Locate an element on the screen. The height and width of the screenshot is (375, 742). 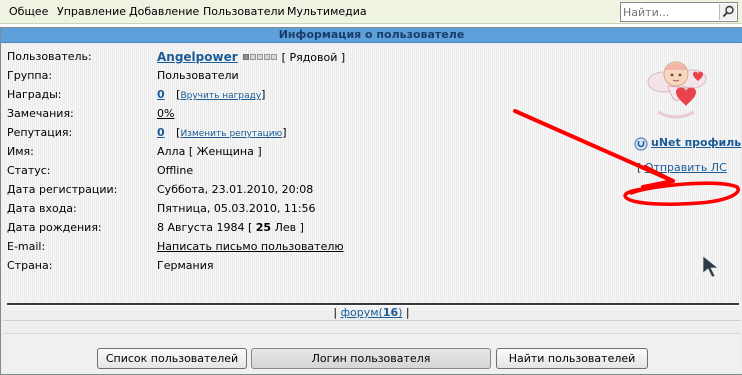
cursor-icon is located at coordinates (711, 266).